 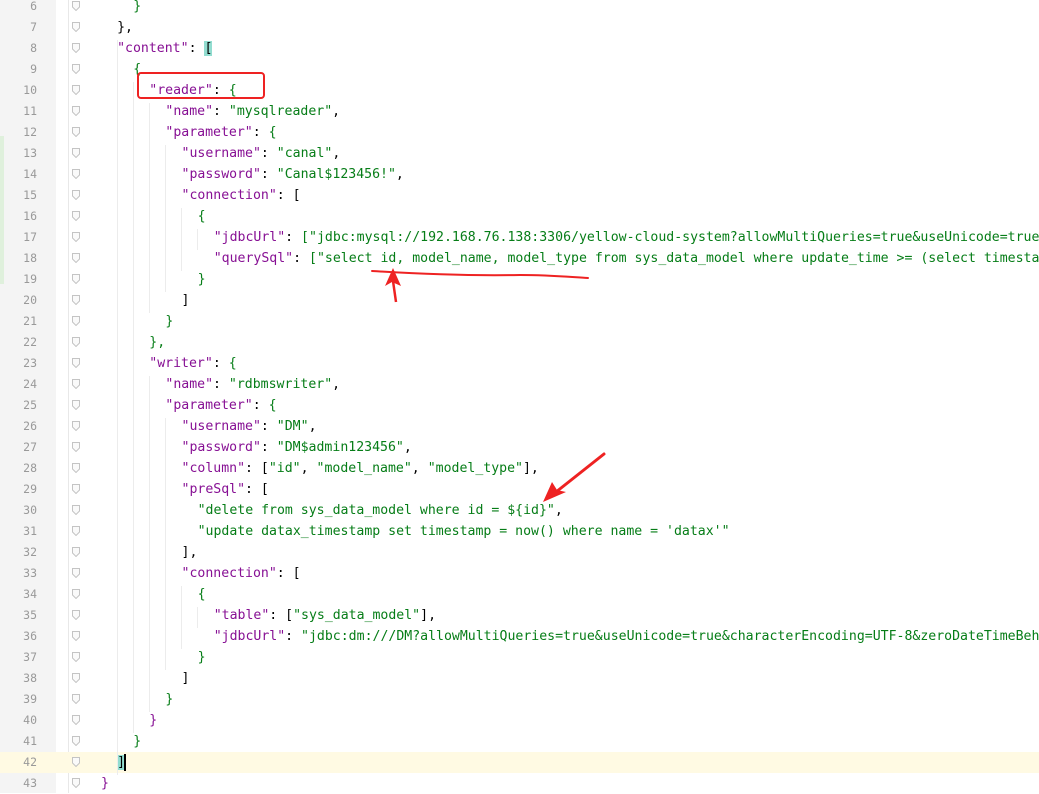 What do you see at coordinates (580, 473) in the screenshot?
I see `presql-arrow-shaft` at bounding box center [580, 473].